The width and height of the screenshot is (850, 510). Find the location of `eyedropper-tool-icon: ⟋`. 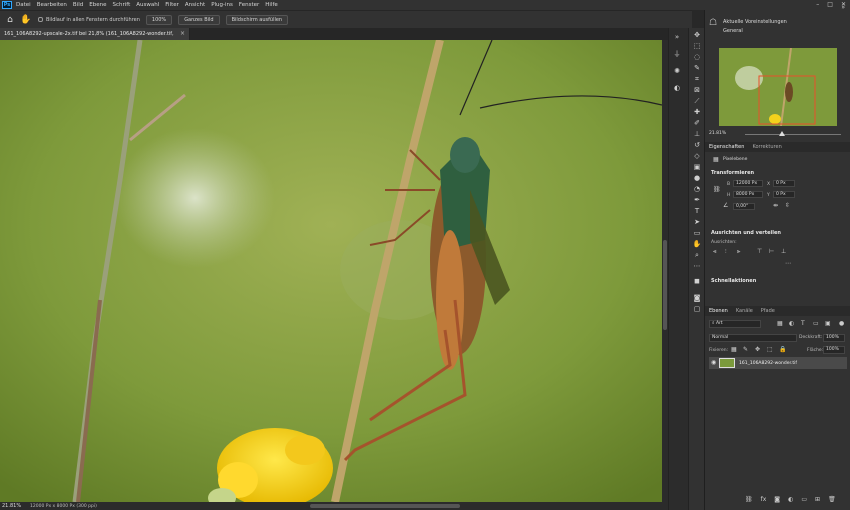

eyedropper-tool-icon: ⟋ is located at coordinates (697, 101).